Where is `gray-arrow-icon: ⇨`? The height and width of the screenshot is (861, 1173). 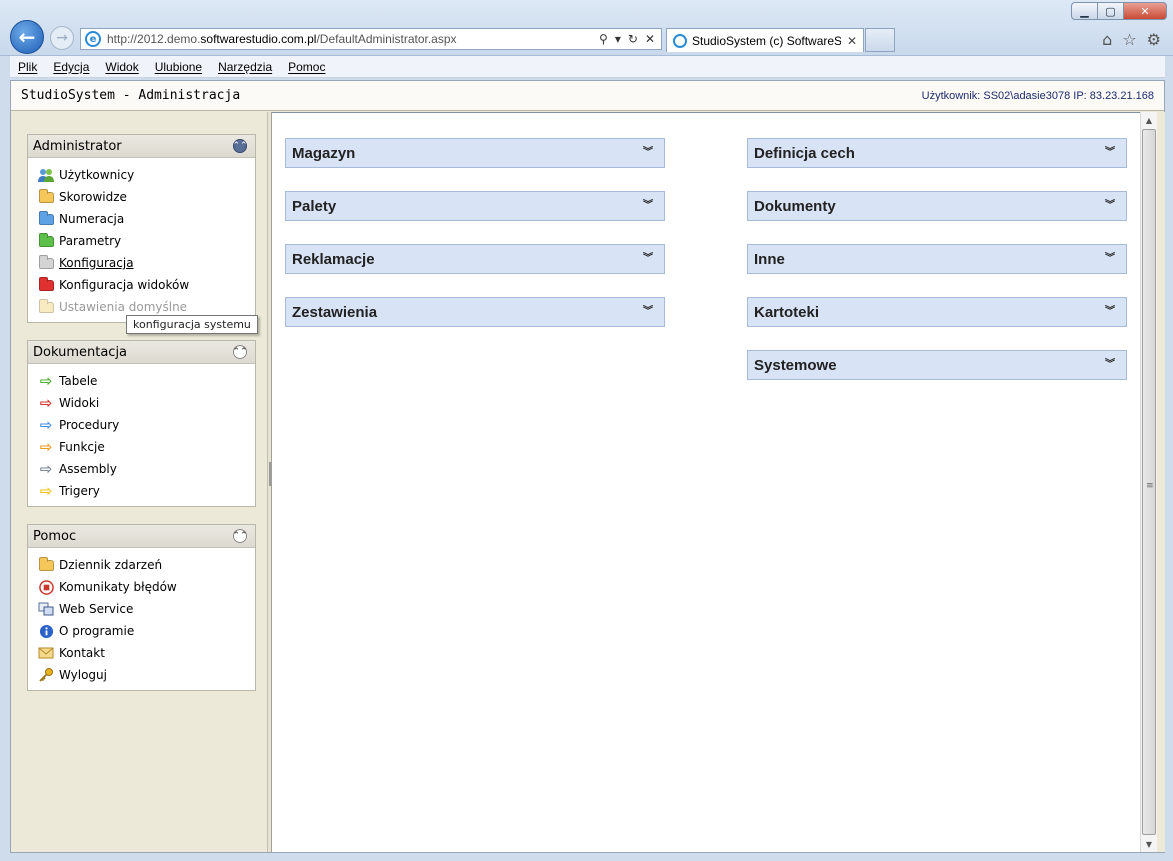
gray-arrow-icon: ⇨ is located at coordinates (46, 468).